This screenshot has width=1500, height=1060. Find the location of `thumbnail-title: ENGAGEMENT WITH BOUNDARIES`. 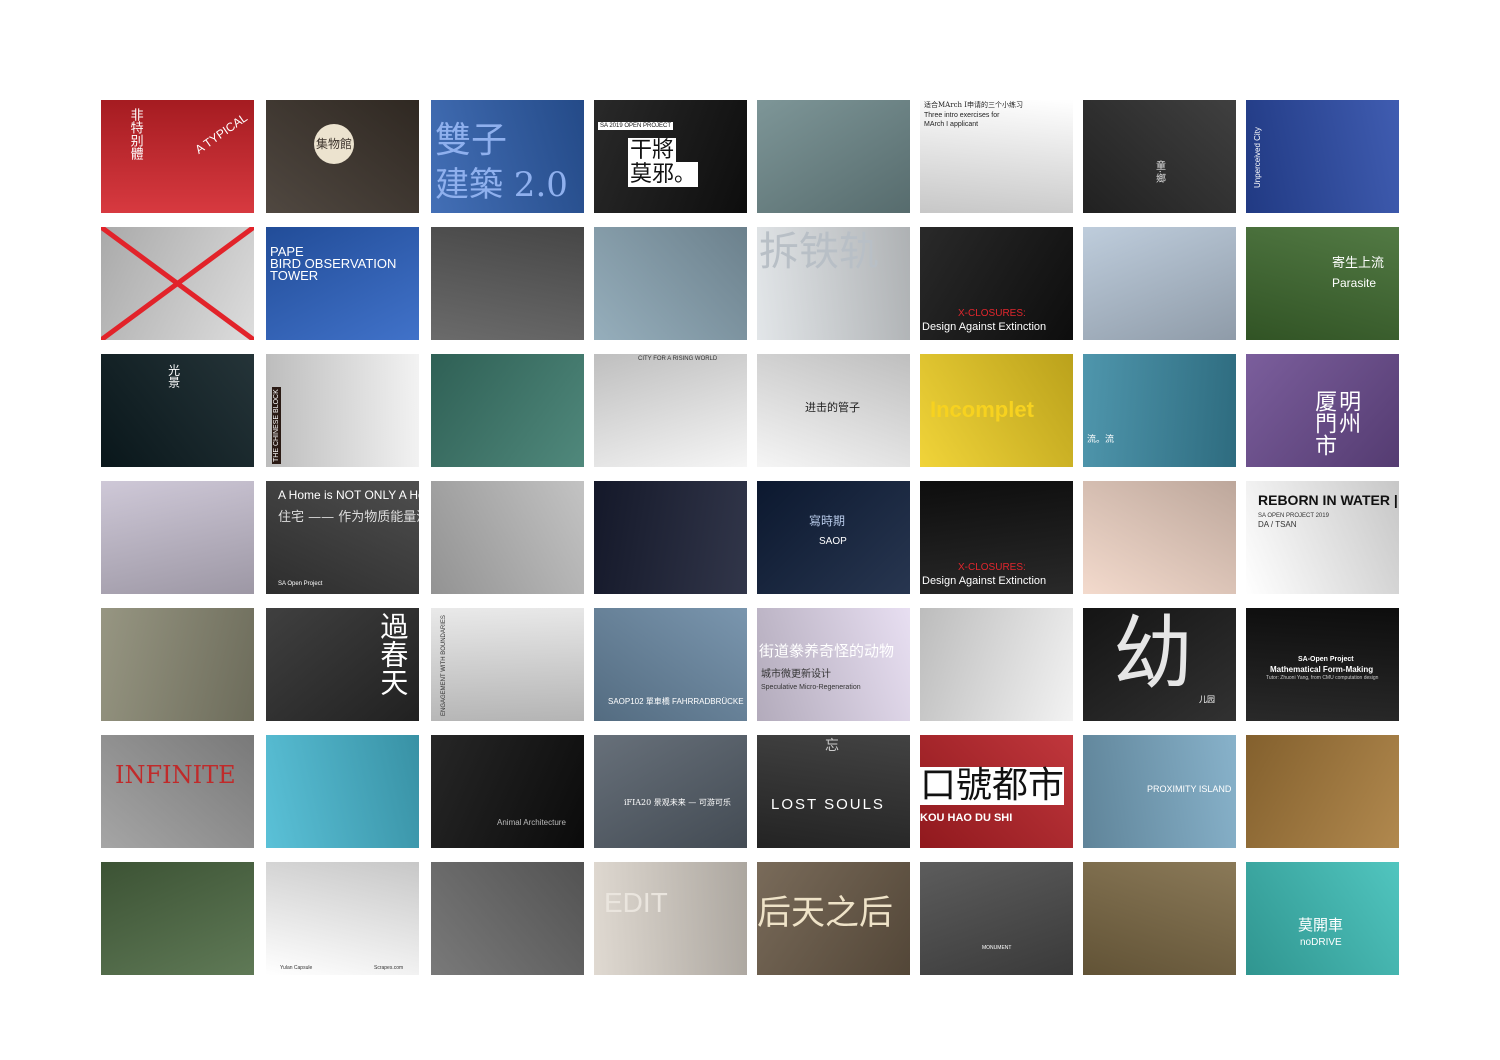

thumbnail-title: ENGAGEMENT WITH BOUNDARIES is located at coordinates (444, 665).